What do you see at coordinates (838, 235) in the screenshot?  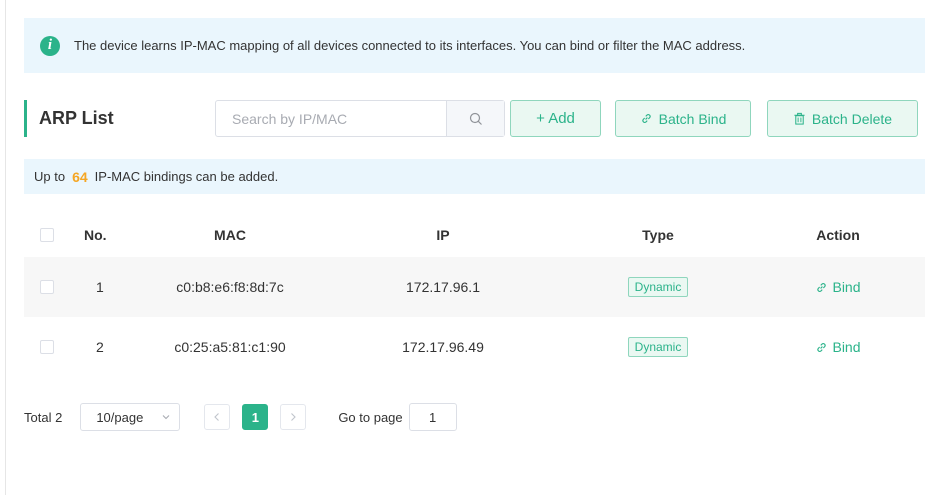 I see `column-header-action: Action` at bounding box center [838, 235].